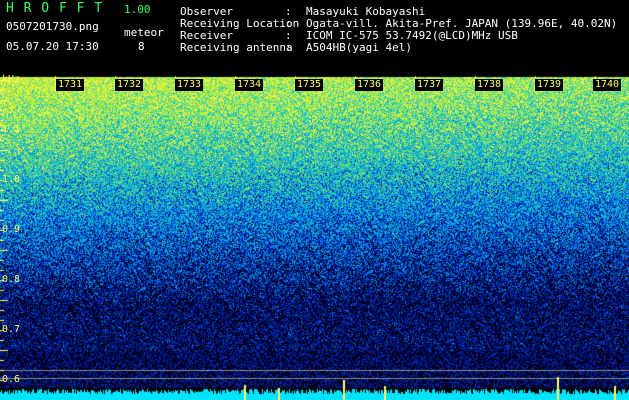 The height and width of the screenshot is (400, 629). I want to click on app-version: 1.00, so click(137, 9).